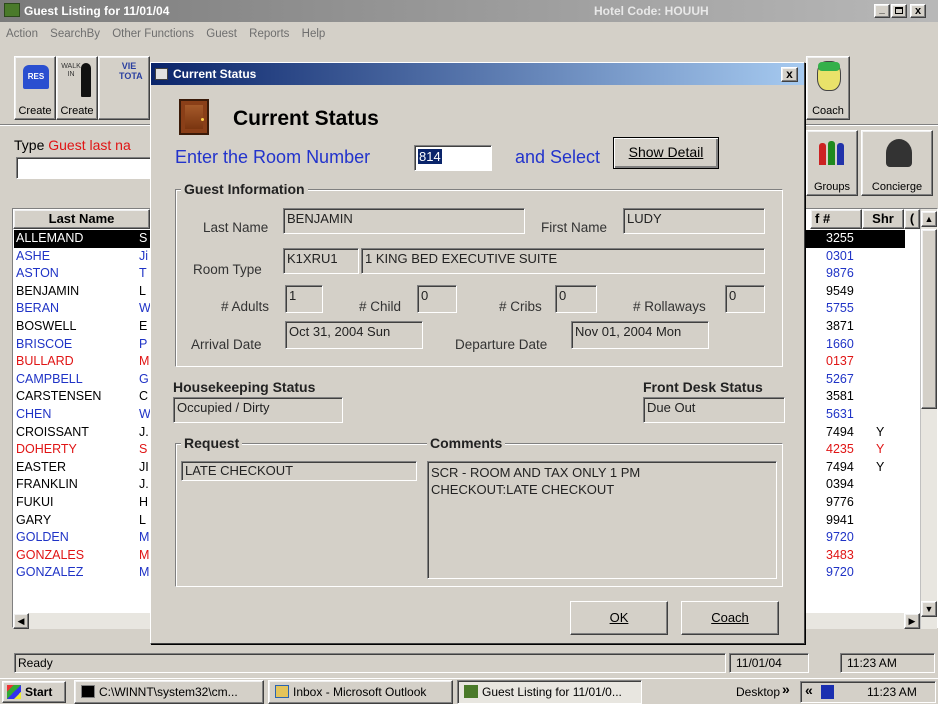 The image size is (938, 704). Describe the element at coordinates (827, 692) in the screenshot. I see `tray-icon` at that location.